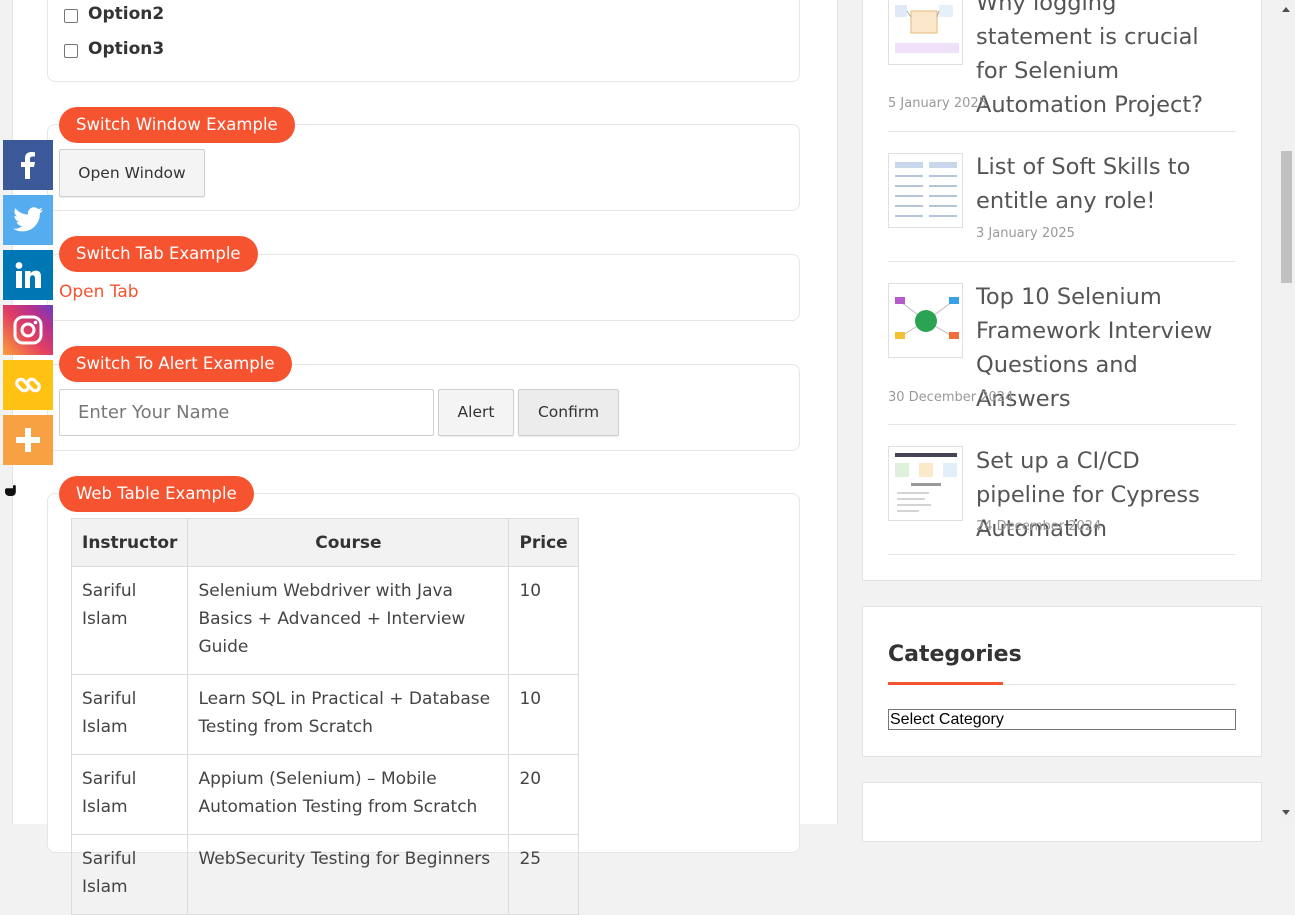 This screenshot has width=1295, height=915. What do you see at coordinates (937, 103) in the screenshot?
I see `post-date: 5 January 2025` at bounding box center [937, 103].